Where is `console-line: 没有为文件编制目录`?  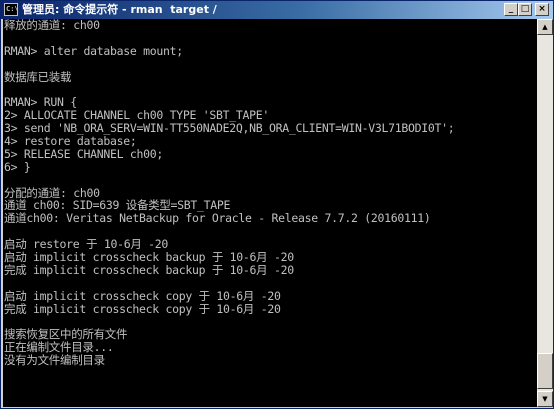
console-line: 没有为文件编制目录 is located at coordinates (54, 360).